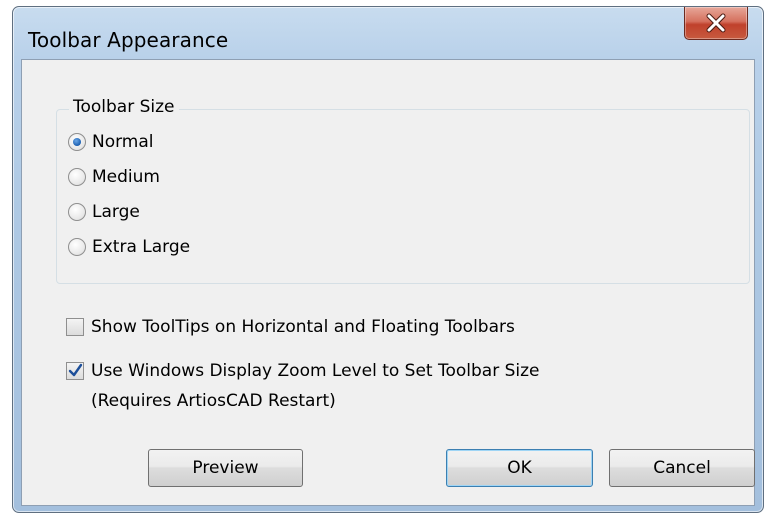  Describe the element at coordinates (126, 177) in the screenshot. I see `radio-medium-label: Medium` at that location.